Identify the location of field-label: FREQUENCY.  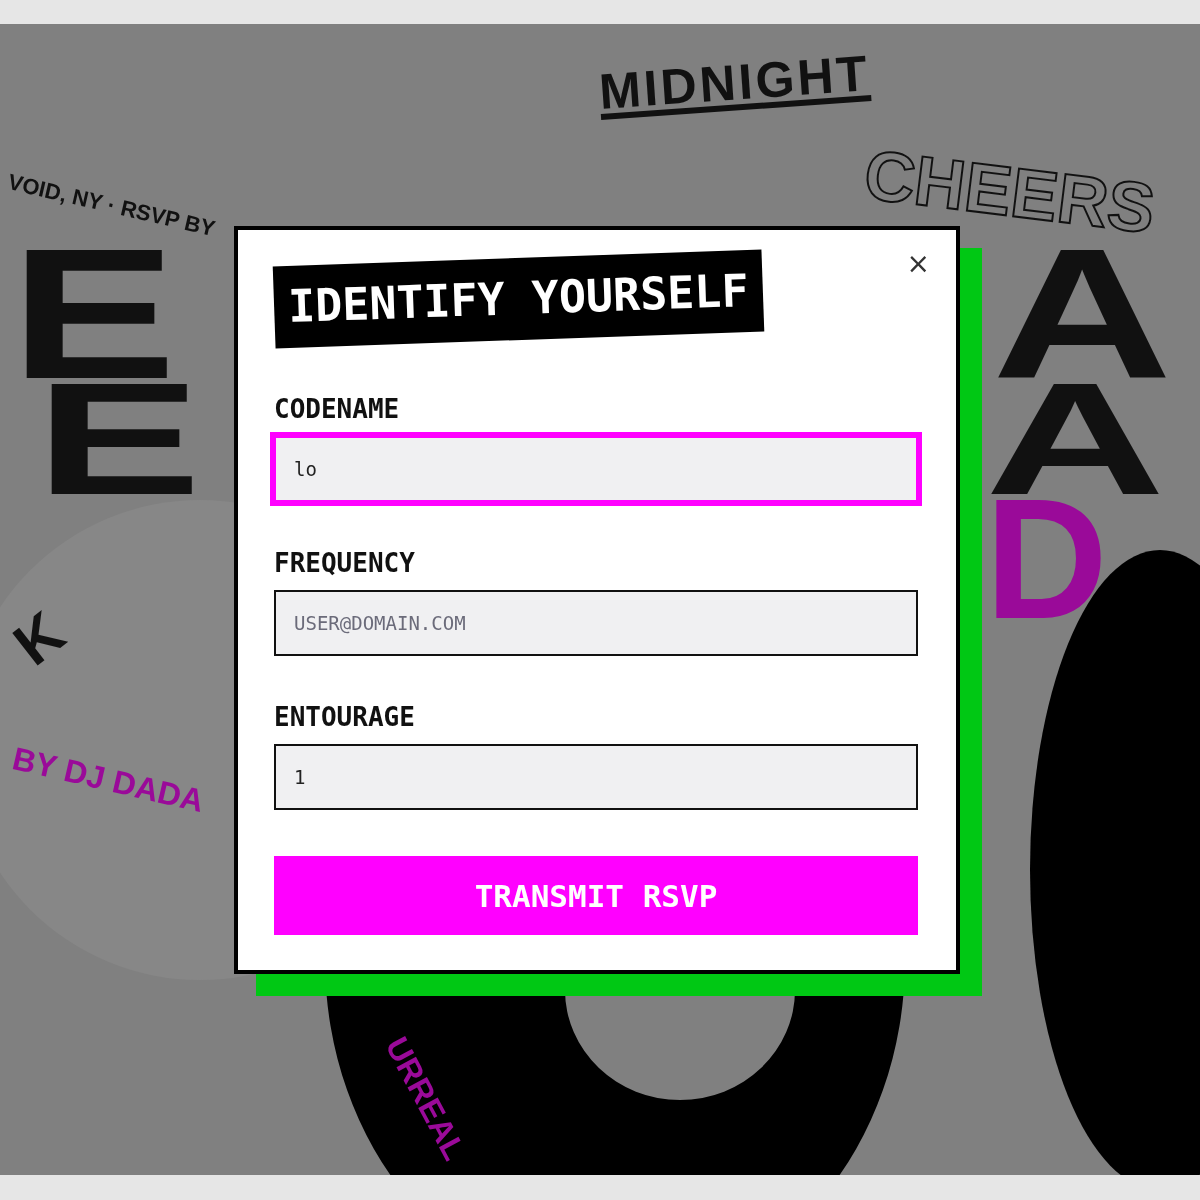
(345, 563).